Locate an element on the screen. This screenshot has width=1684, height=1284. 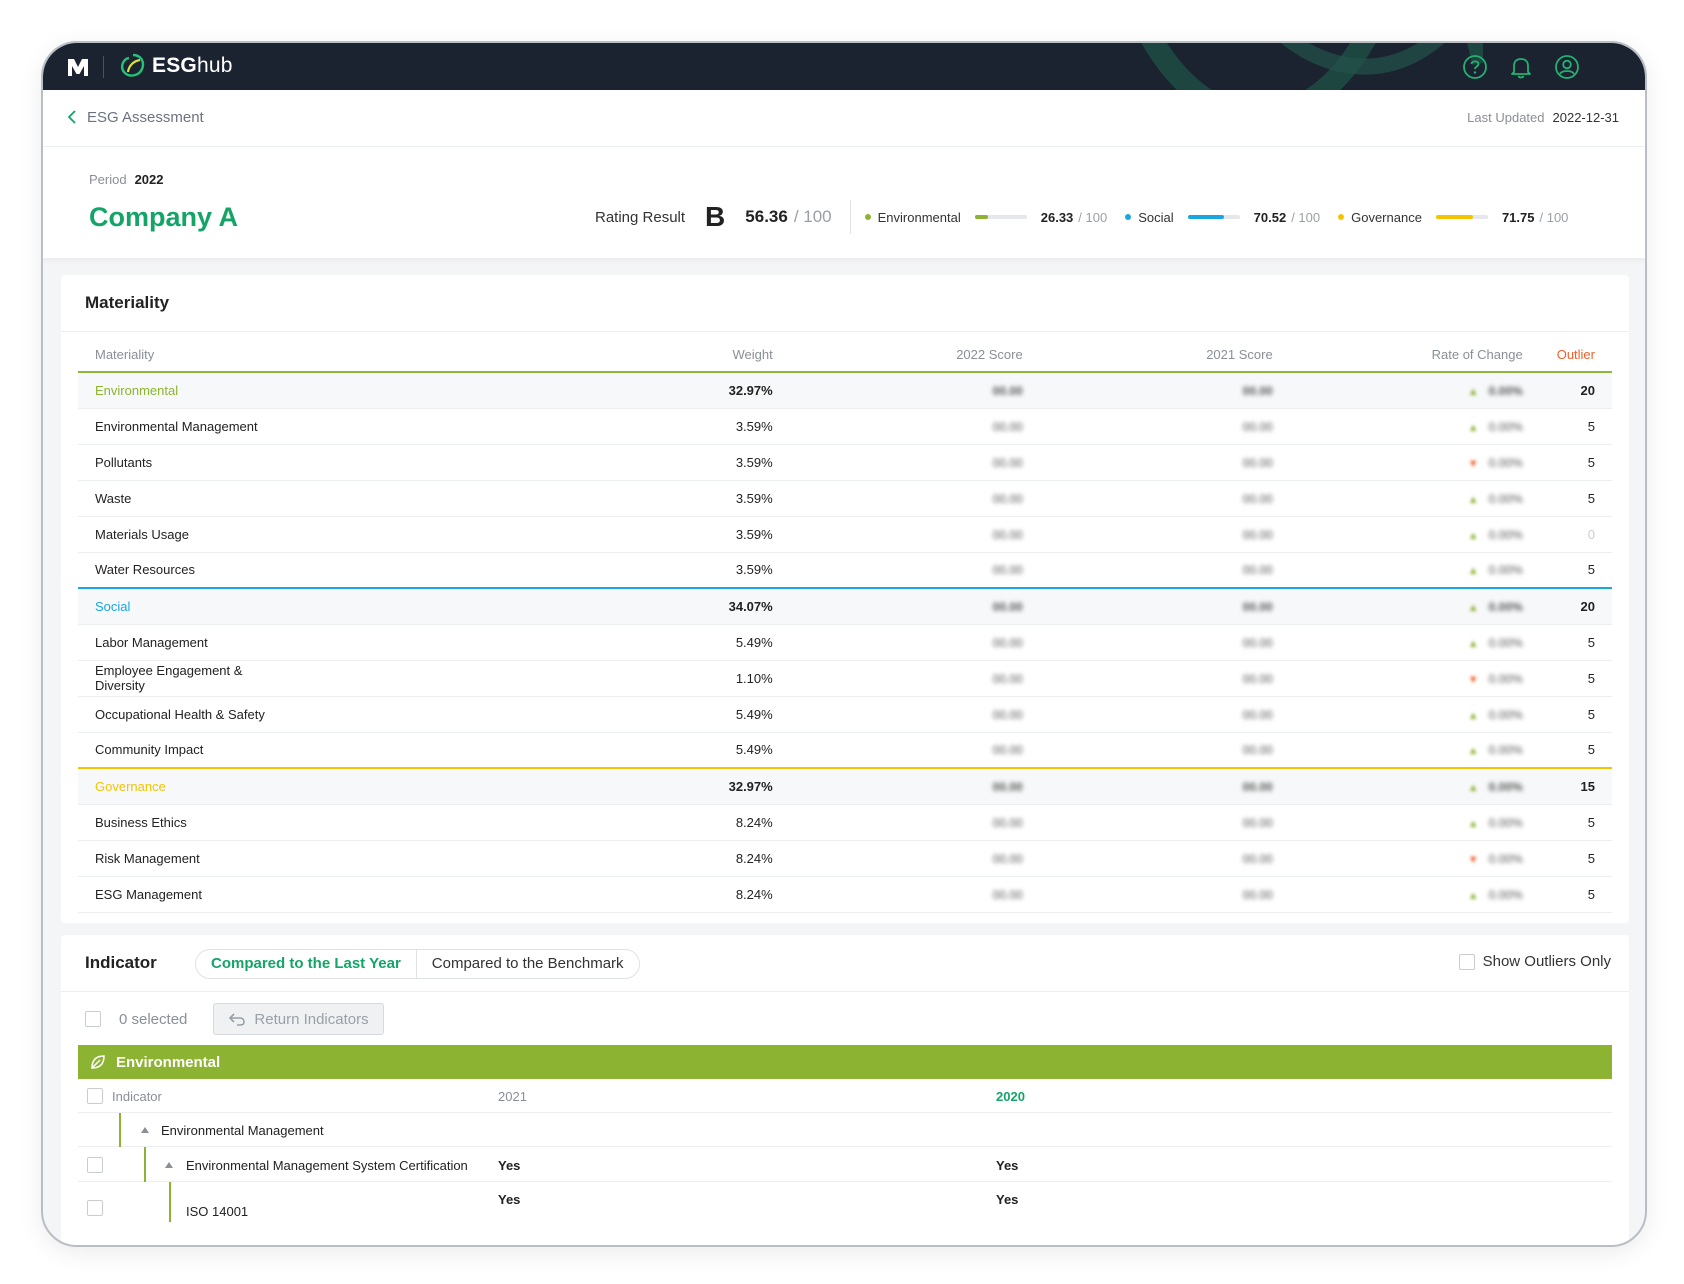
value-2021: Yes is located at coordinates (509, 1199).